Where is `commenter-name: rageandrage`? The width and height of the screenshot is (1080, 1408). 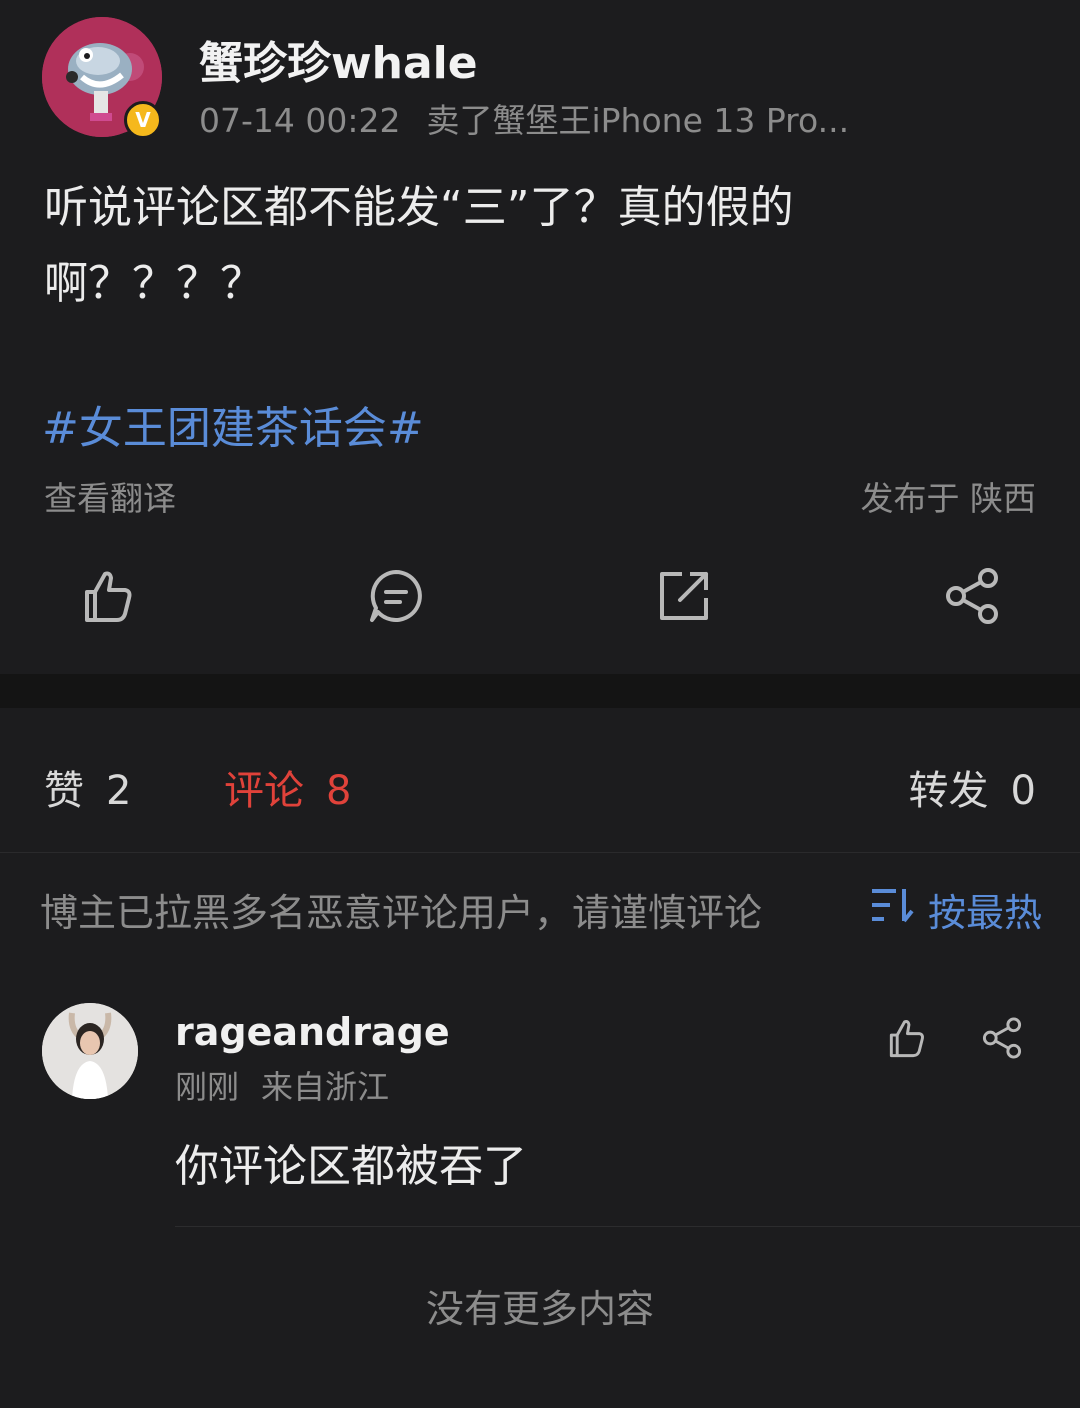 commenter-name: rageandrage is located at coordinates (312, 1032).